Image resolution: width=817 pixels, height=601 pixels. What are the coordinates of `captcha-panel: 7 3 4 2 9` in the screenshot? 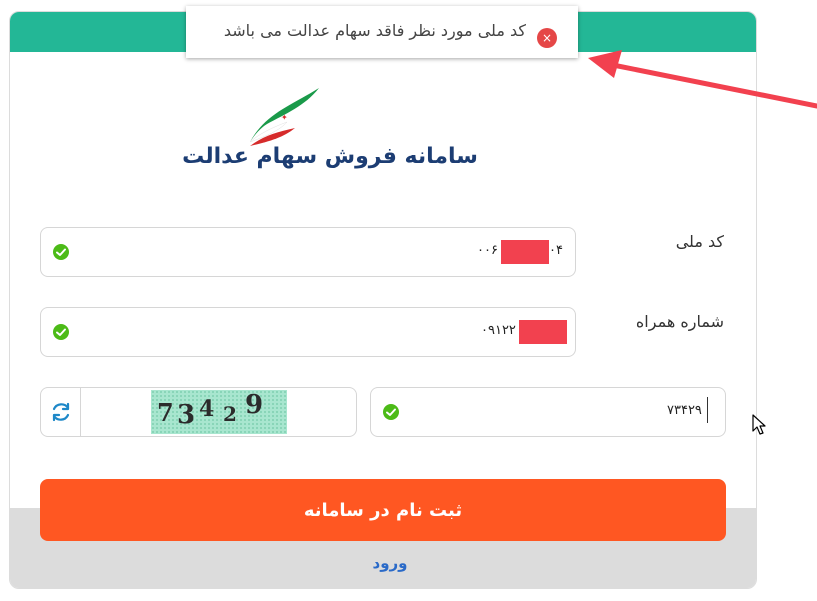 It's located at (198, 412).